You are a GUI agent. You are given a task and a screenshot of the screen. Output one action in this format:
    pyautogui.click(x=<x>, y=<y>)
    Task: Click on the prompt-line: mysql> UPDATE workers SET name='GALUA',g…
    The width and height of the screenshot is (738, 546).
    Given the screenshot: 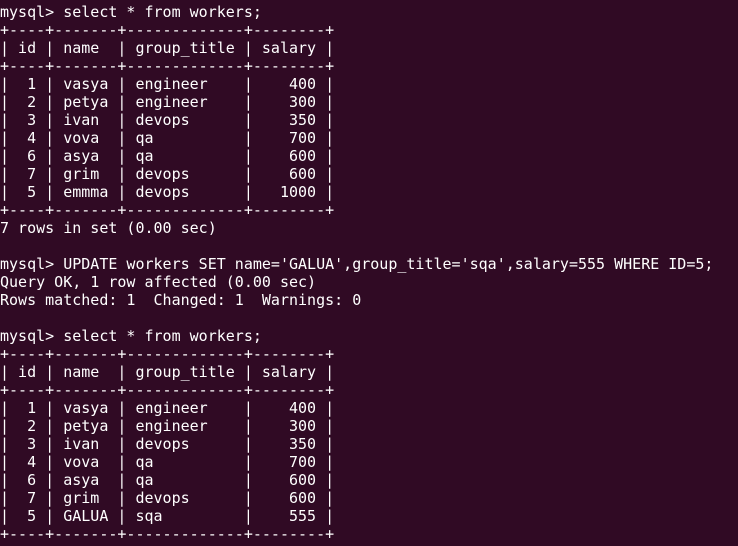 What is the action you would take?
    pyautogui.click(x=369, y=264)
    